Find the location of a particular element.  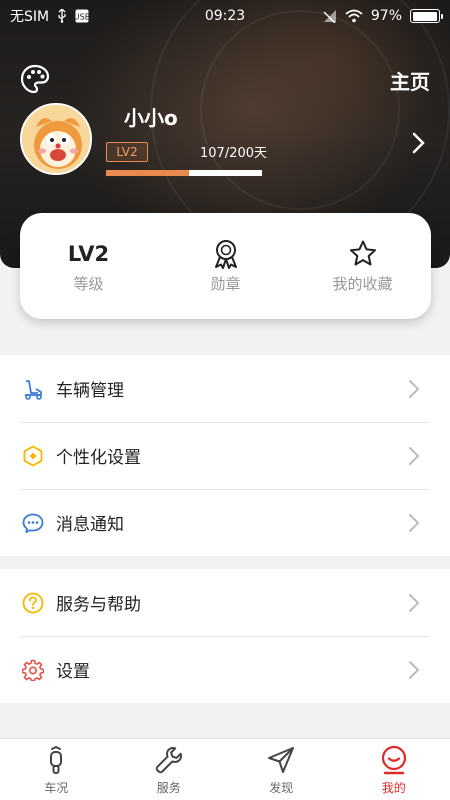

tab-vehicle-status: 车况 is located at coordinates (56, 769).